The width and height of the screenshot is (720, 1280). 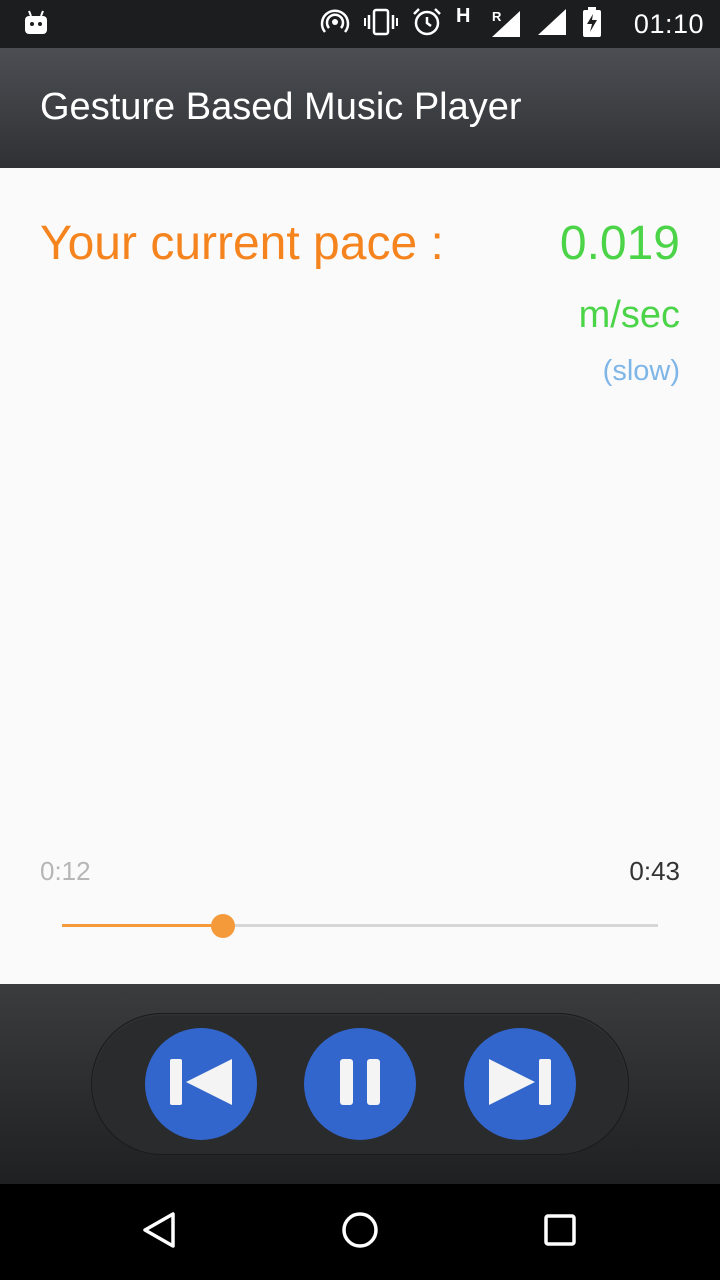 I want to click on app-bar: Gesture Based Music Player, so click(x=360, y=108).